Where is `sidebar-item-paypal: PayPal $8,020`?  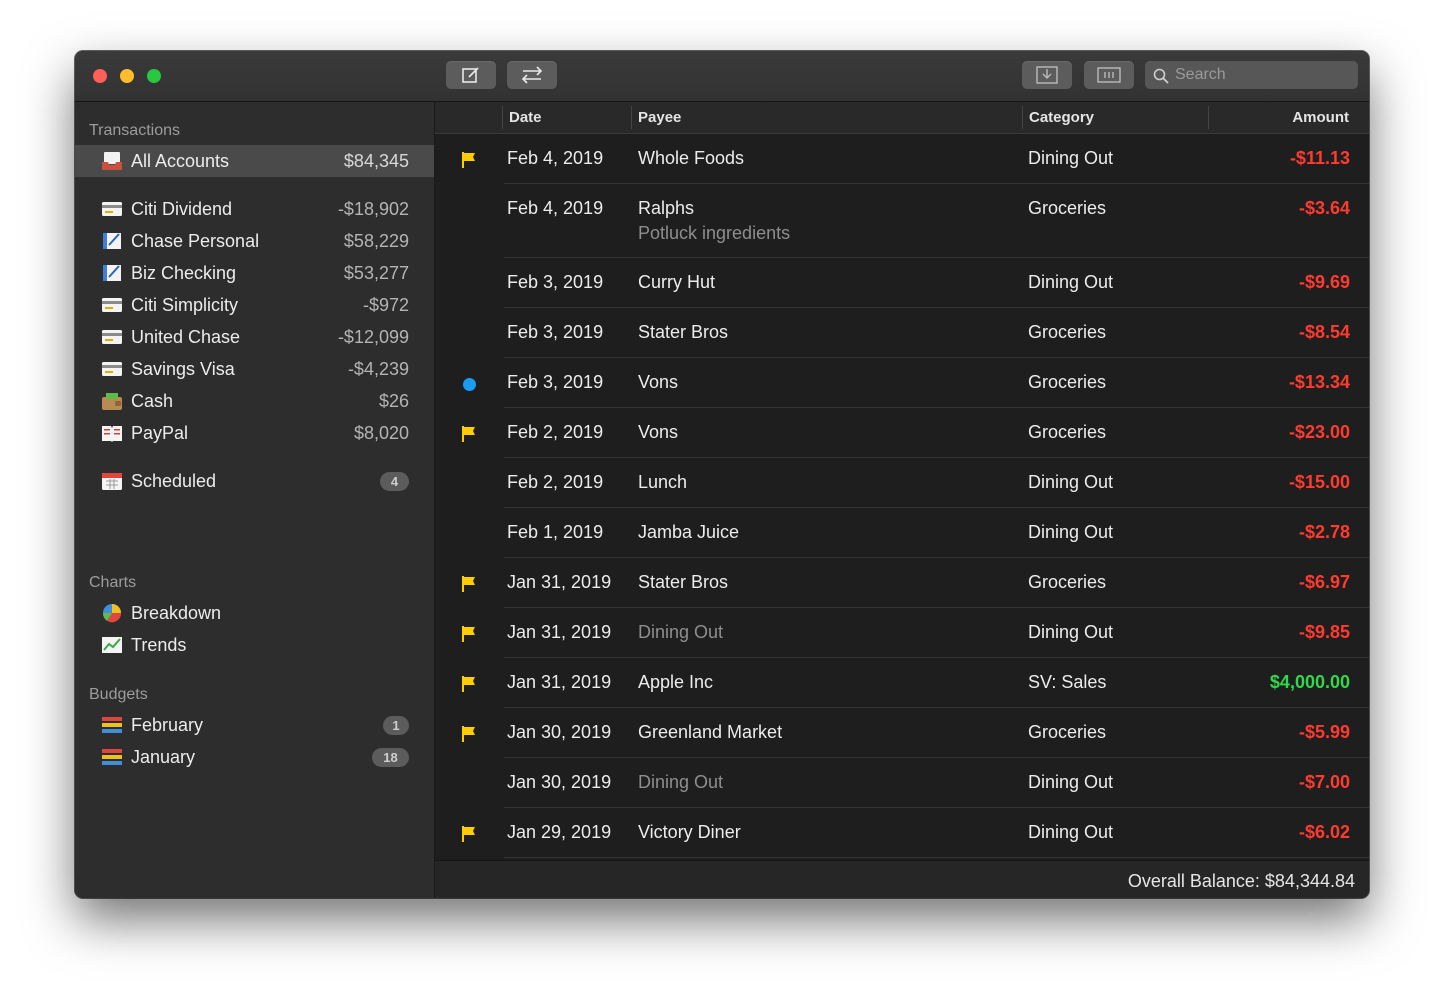
sidebar-item-paypal: PayPal $8,020 is located at coordinates (254, 433).